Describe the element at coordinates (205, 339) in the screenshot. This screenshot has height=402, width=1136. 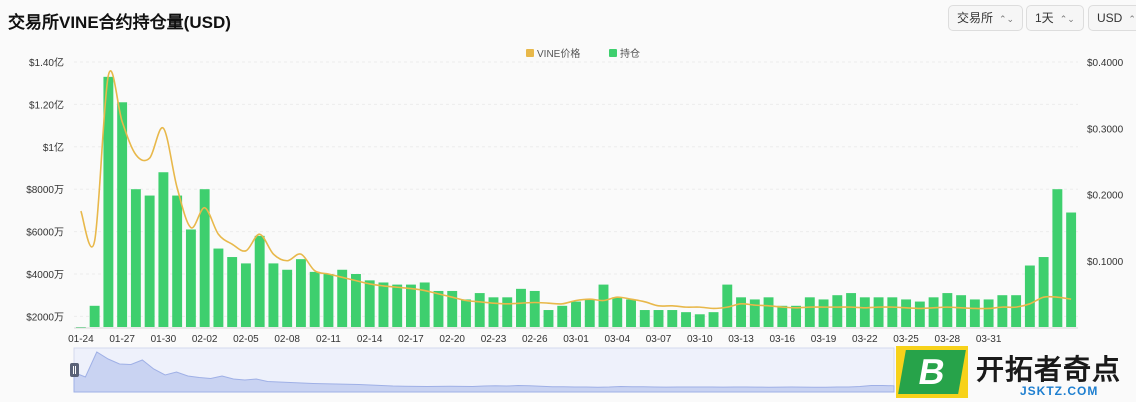
I see `x-tick-label: 02-02` at that location.